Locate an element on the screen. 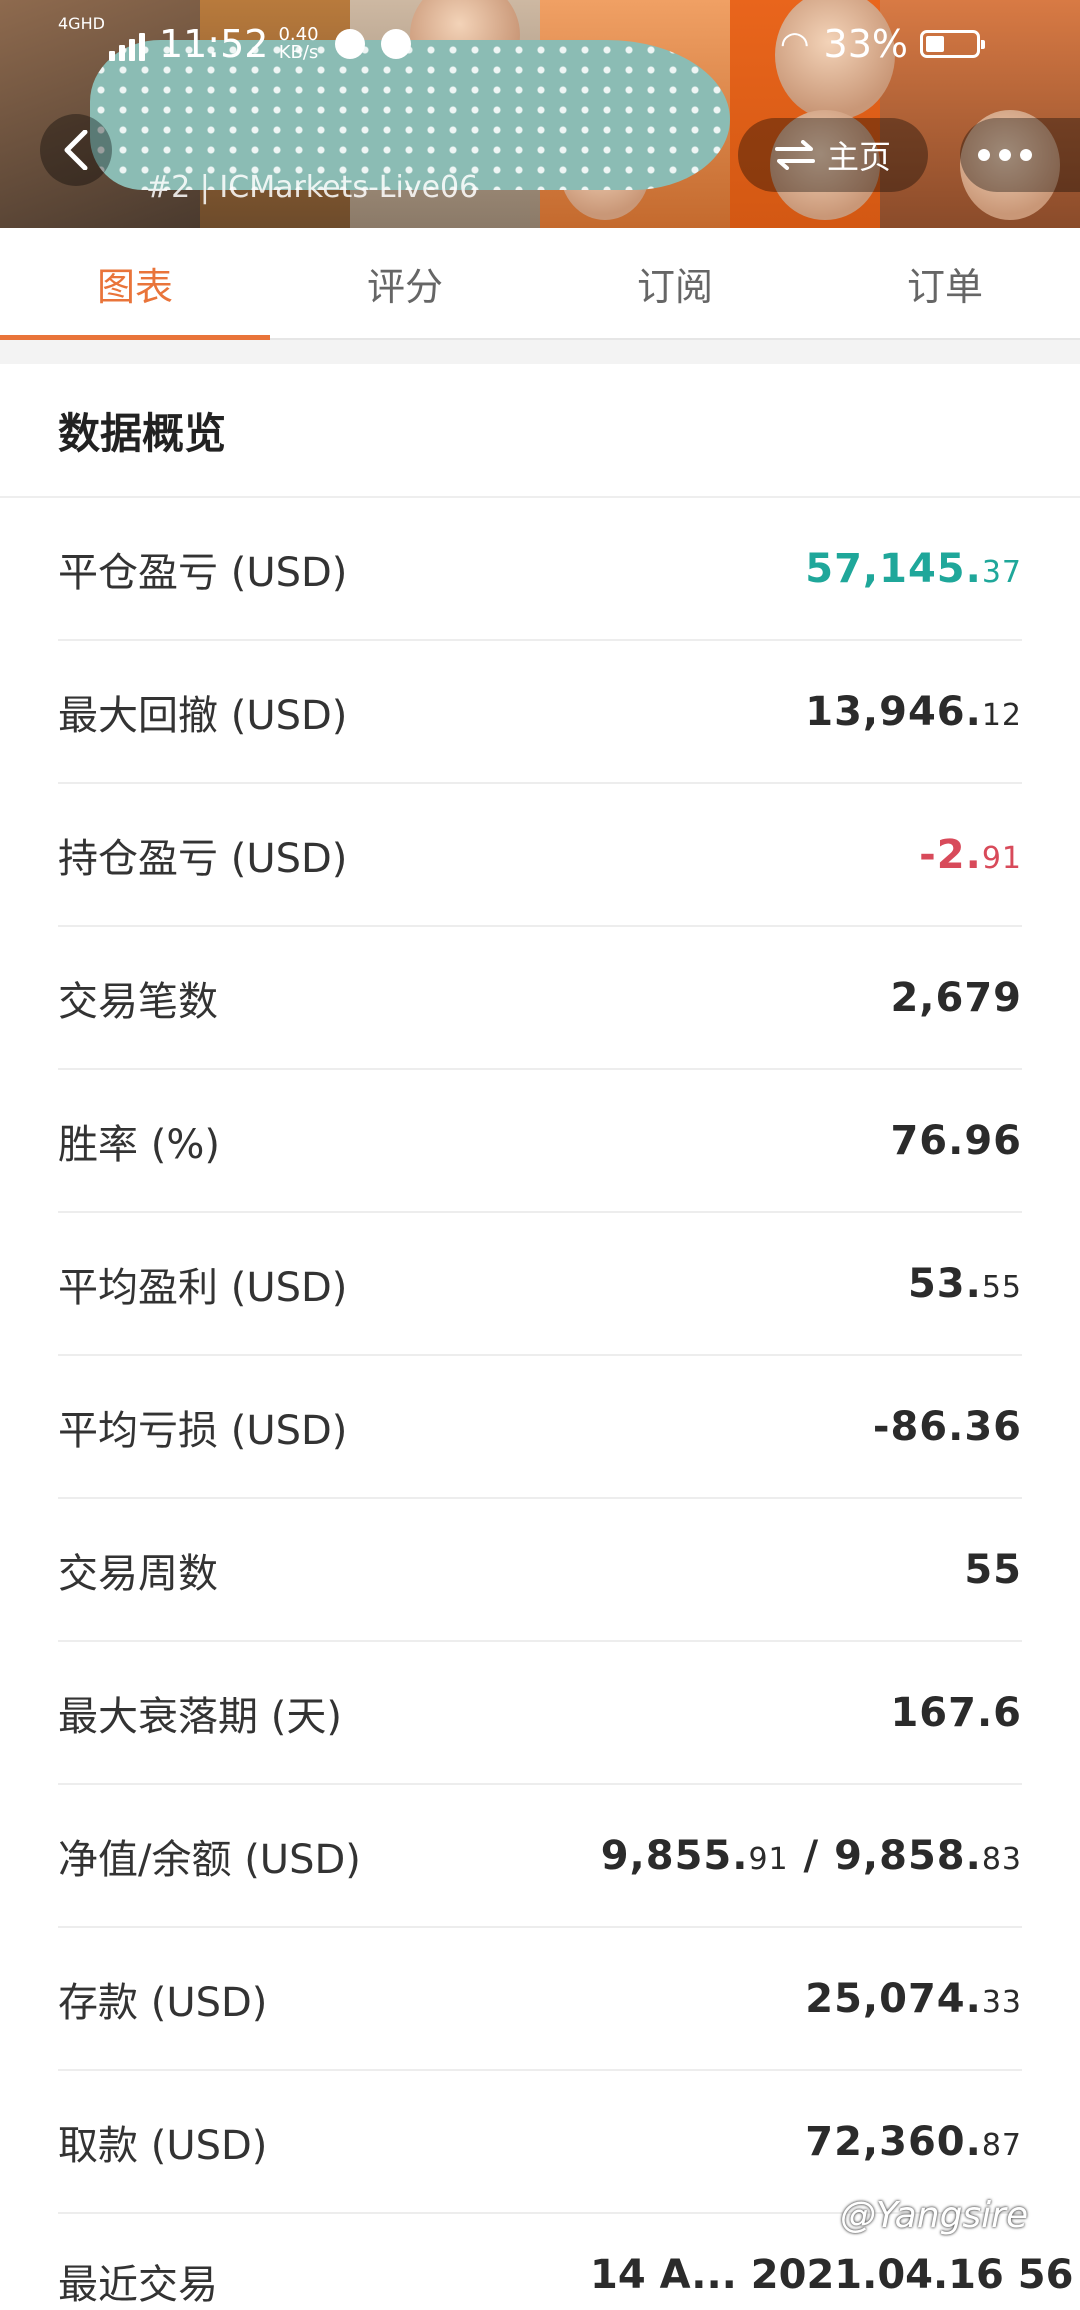  home-button: 主页 is located at coordinates (833, 155).